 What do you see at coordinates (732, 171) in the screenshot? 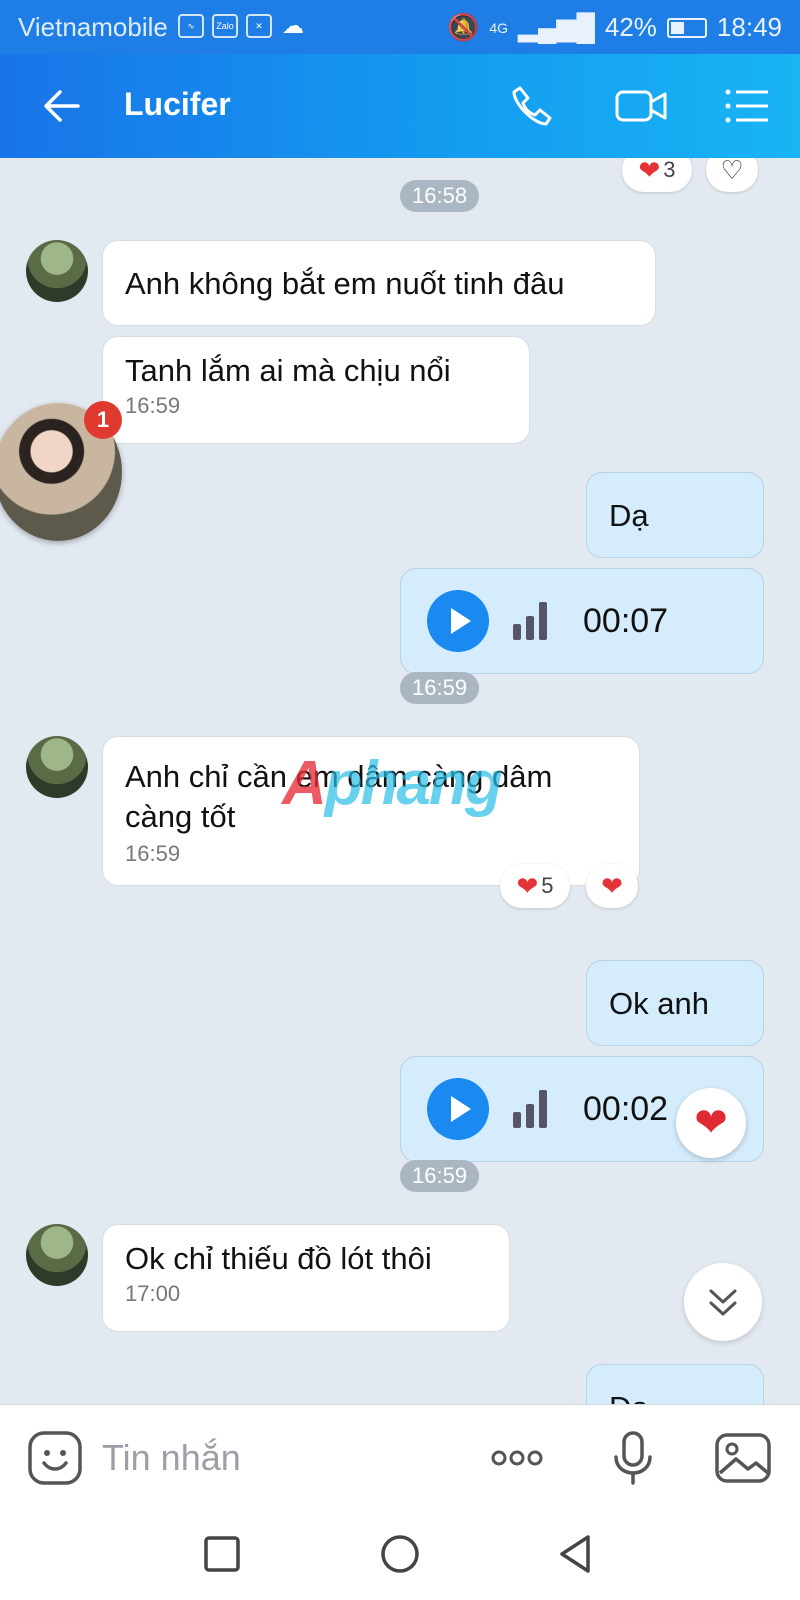
I see `heart-outline-icon: ♡` at bounding box center [732, 171].